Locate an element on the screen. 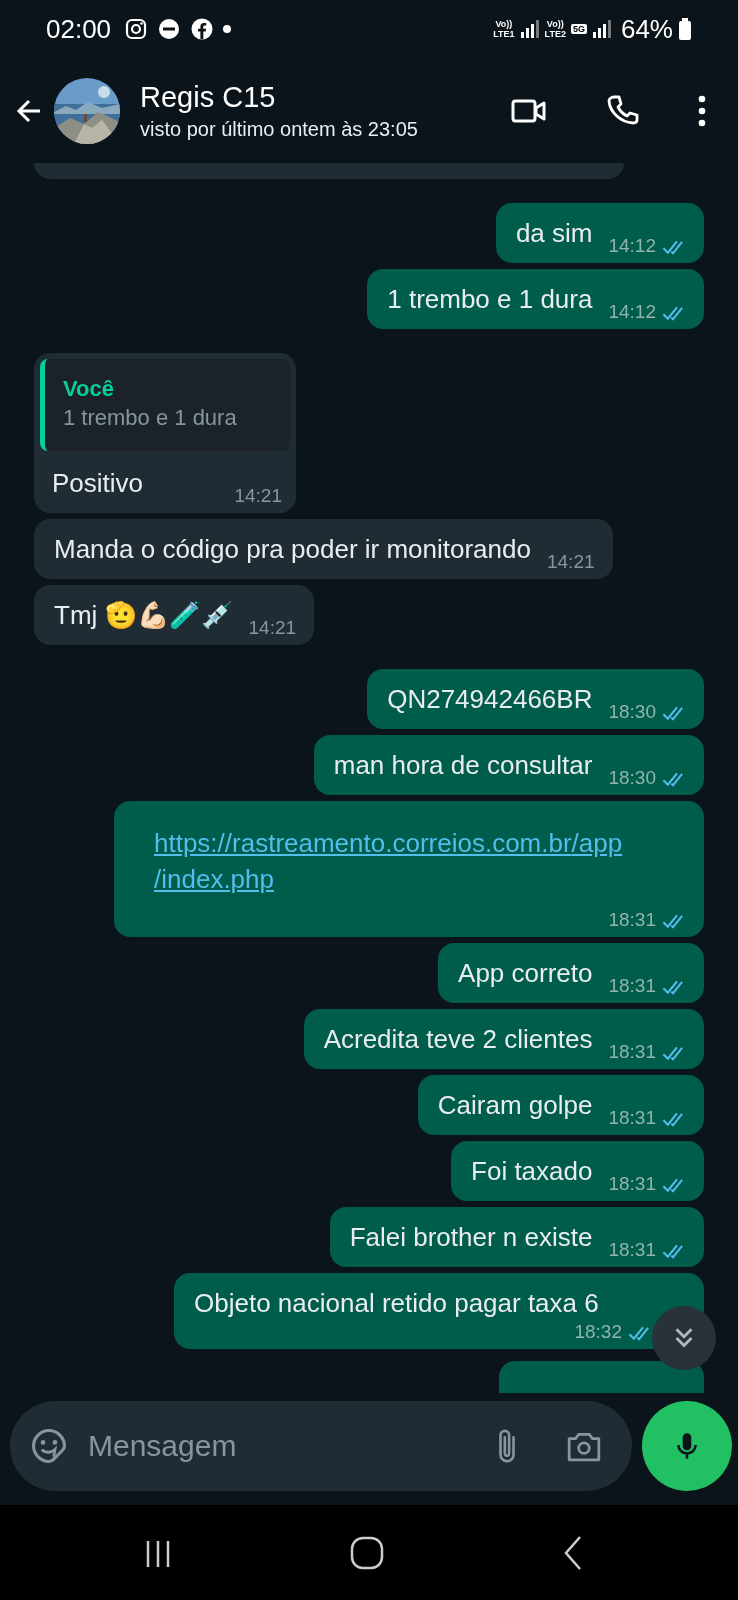 The image size is (738, 1600). message-text: Foi taxado is located at coordinates (532, 1171).